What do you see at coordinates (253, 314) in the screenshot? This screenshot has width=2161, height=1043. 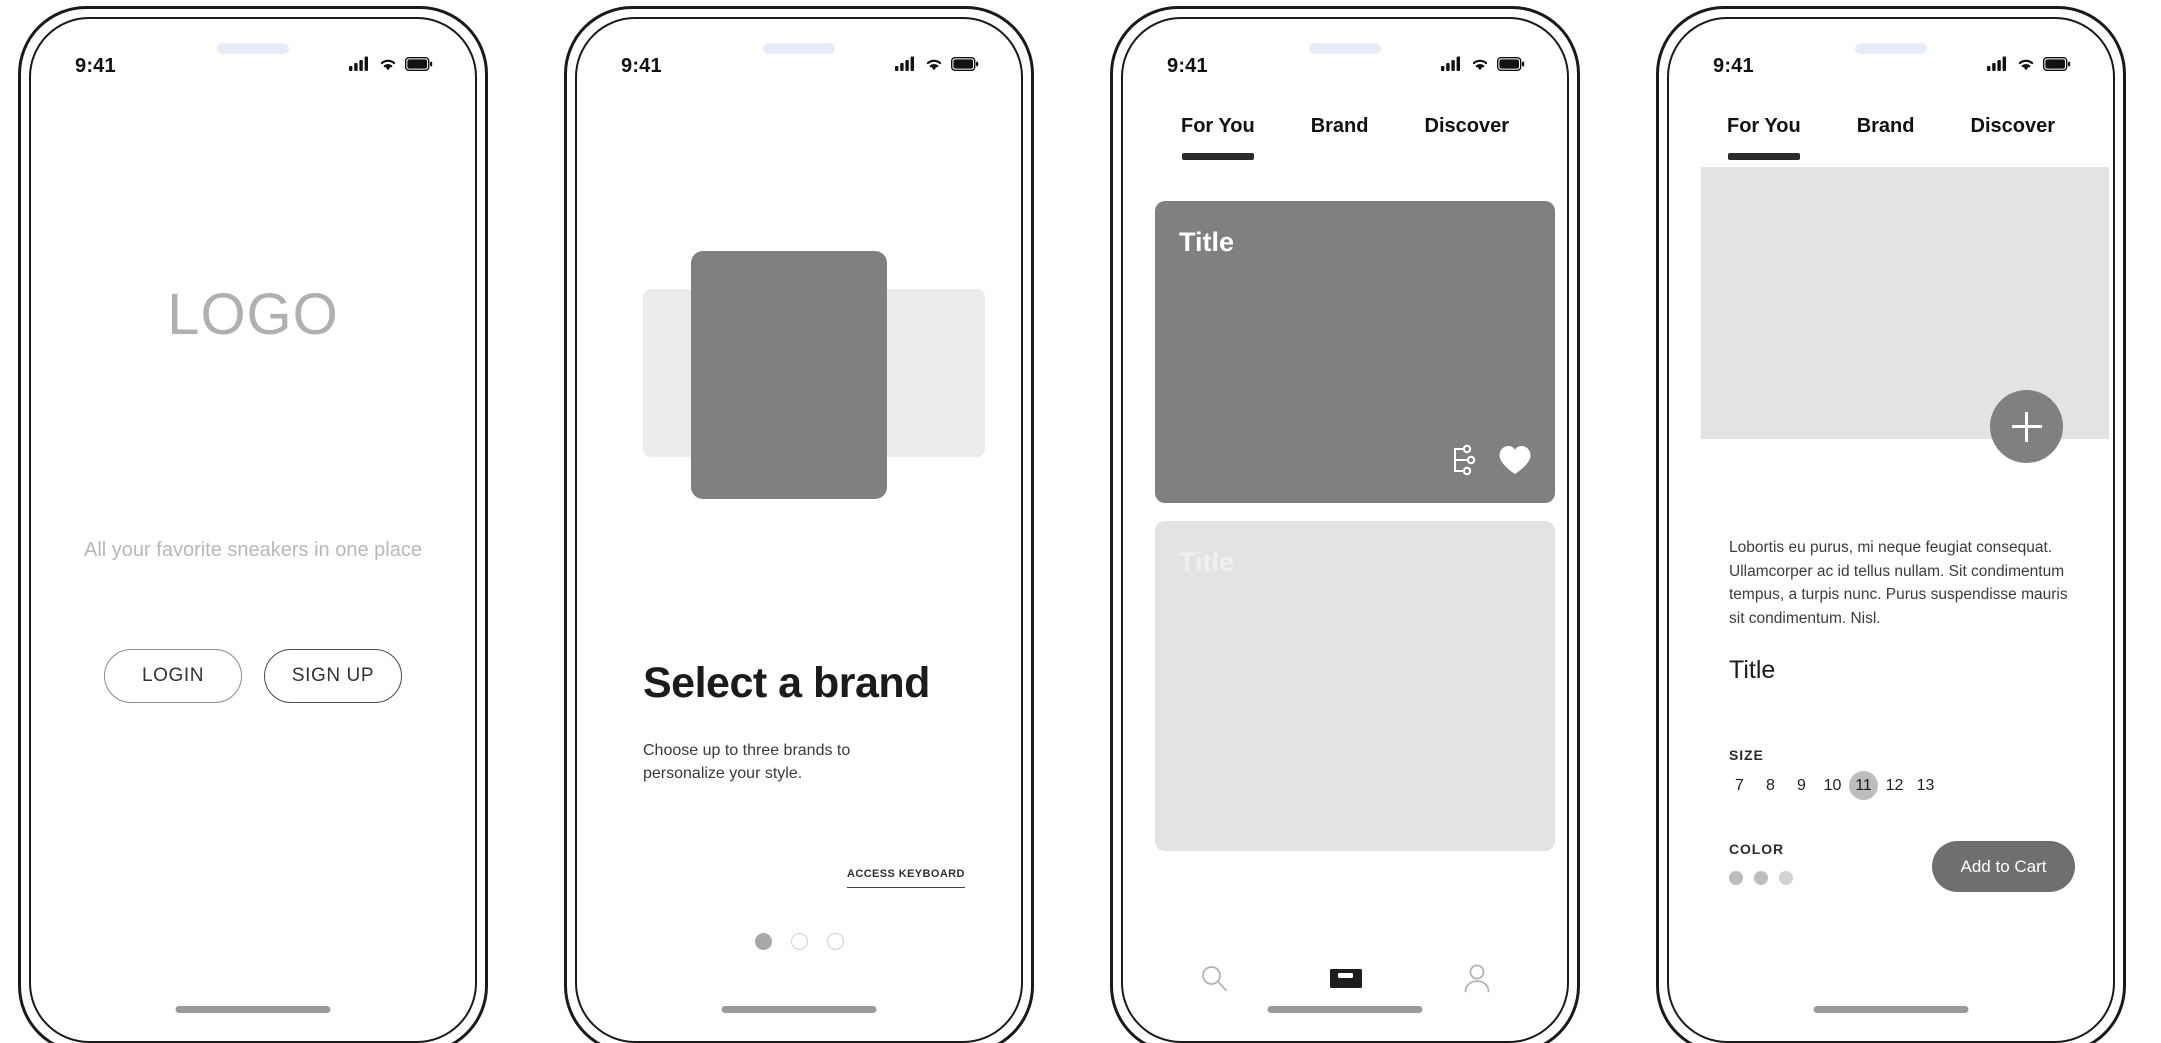 I see `app-logo: LOGO` at bounding box center [253, 314].